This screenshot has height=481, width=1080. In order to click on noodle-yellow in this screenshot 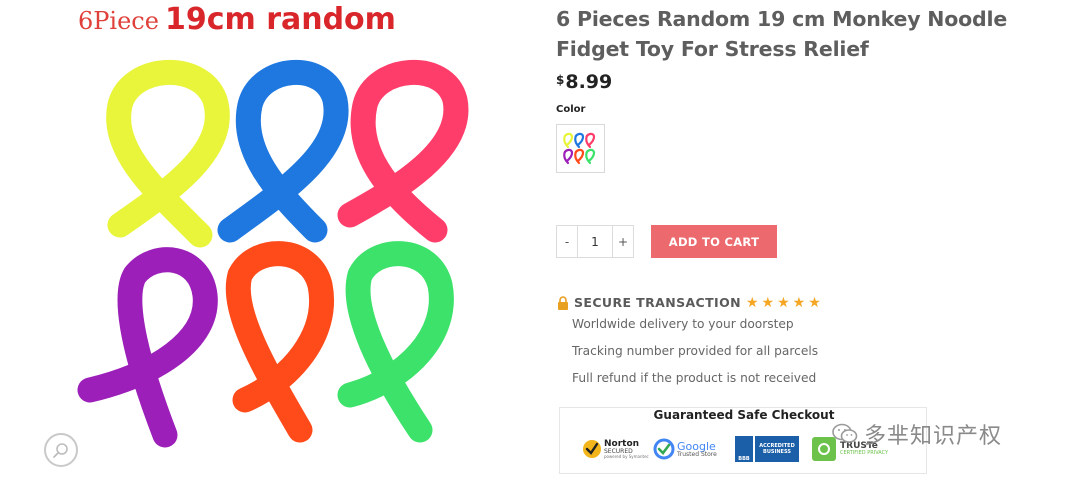, I will do `click(168, 153)`.